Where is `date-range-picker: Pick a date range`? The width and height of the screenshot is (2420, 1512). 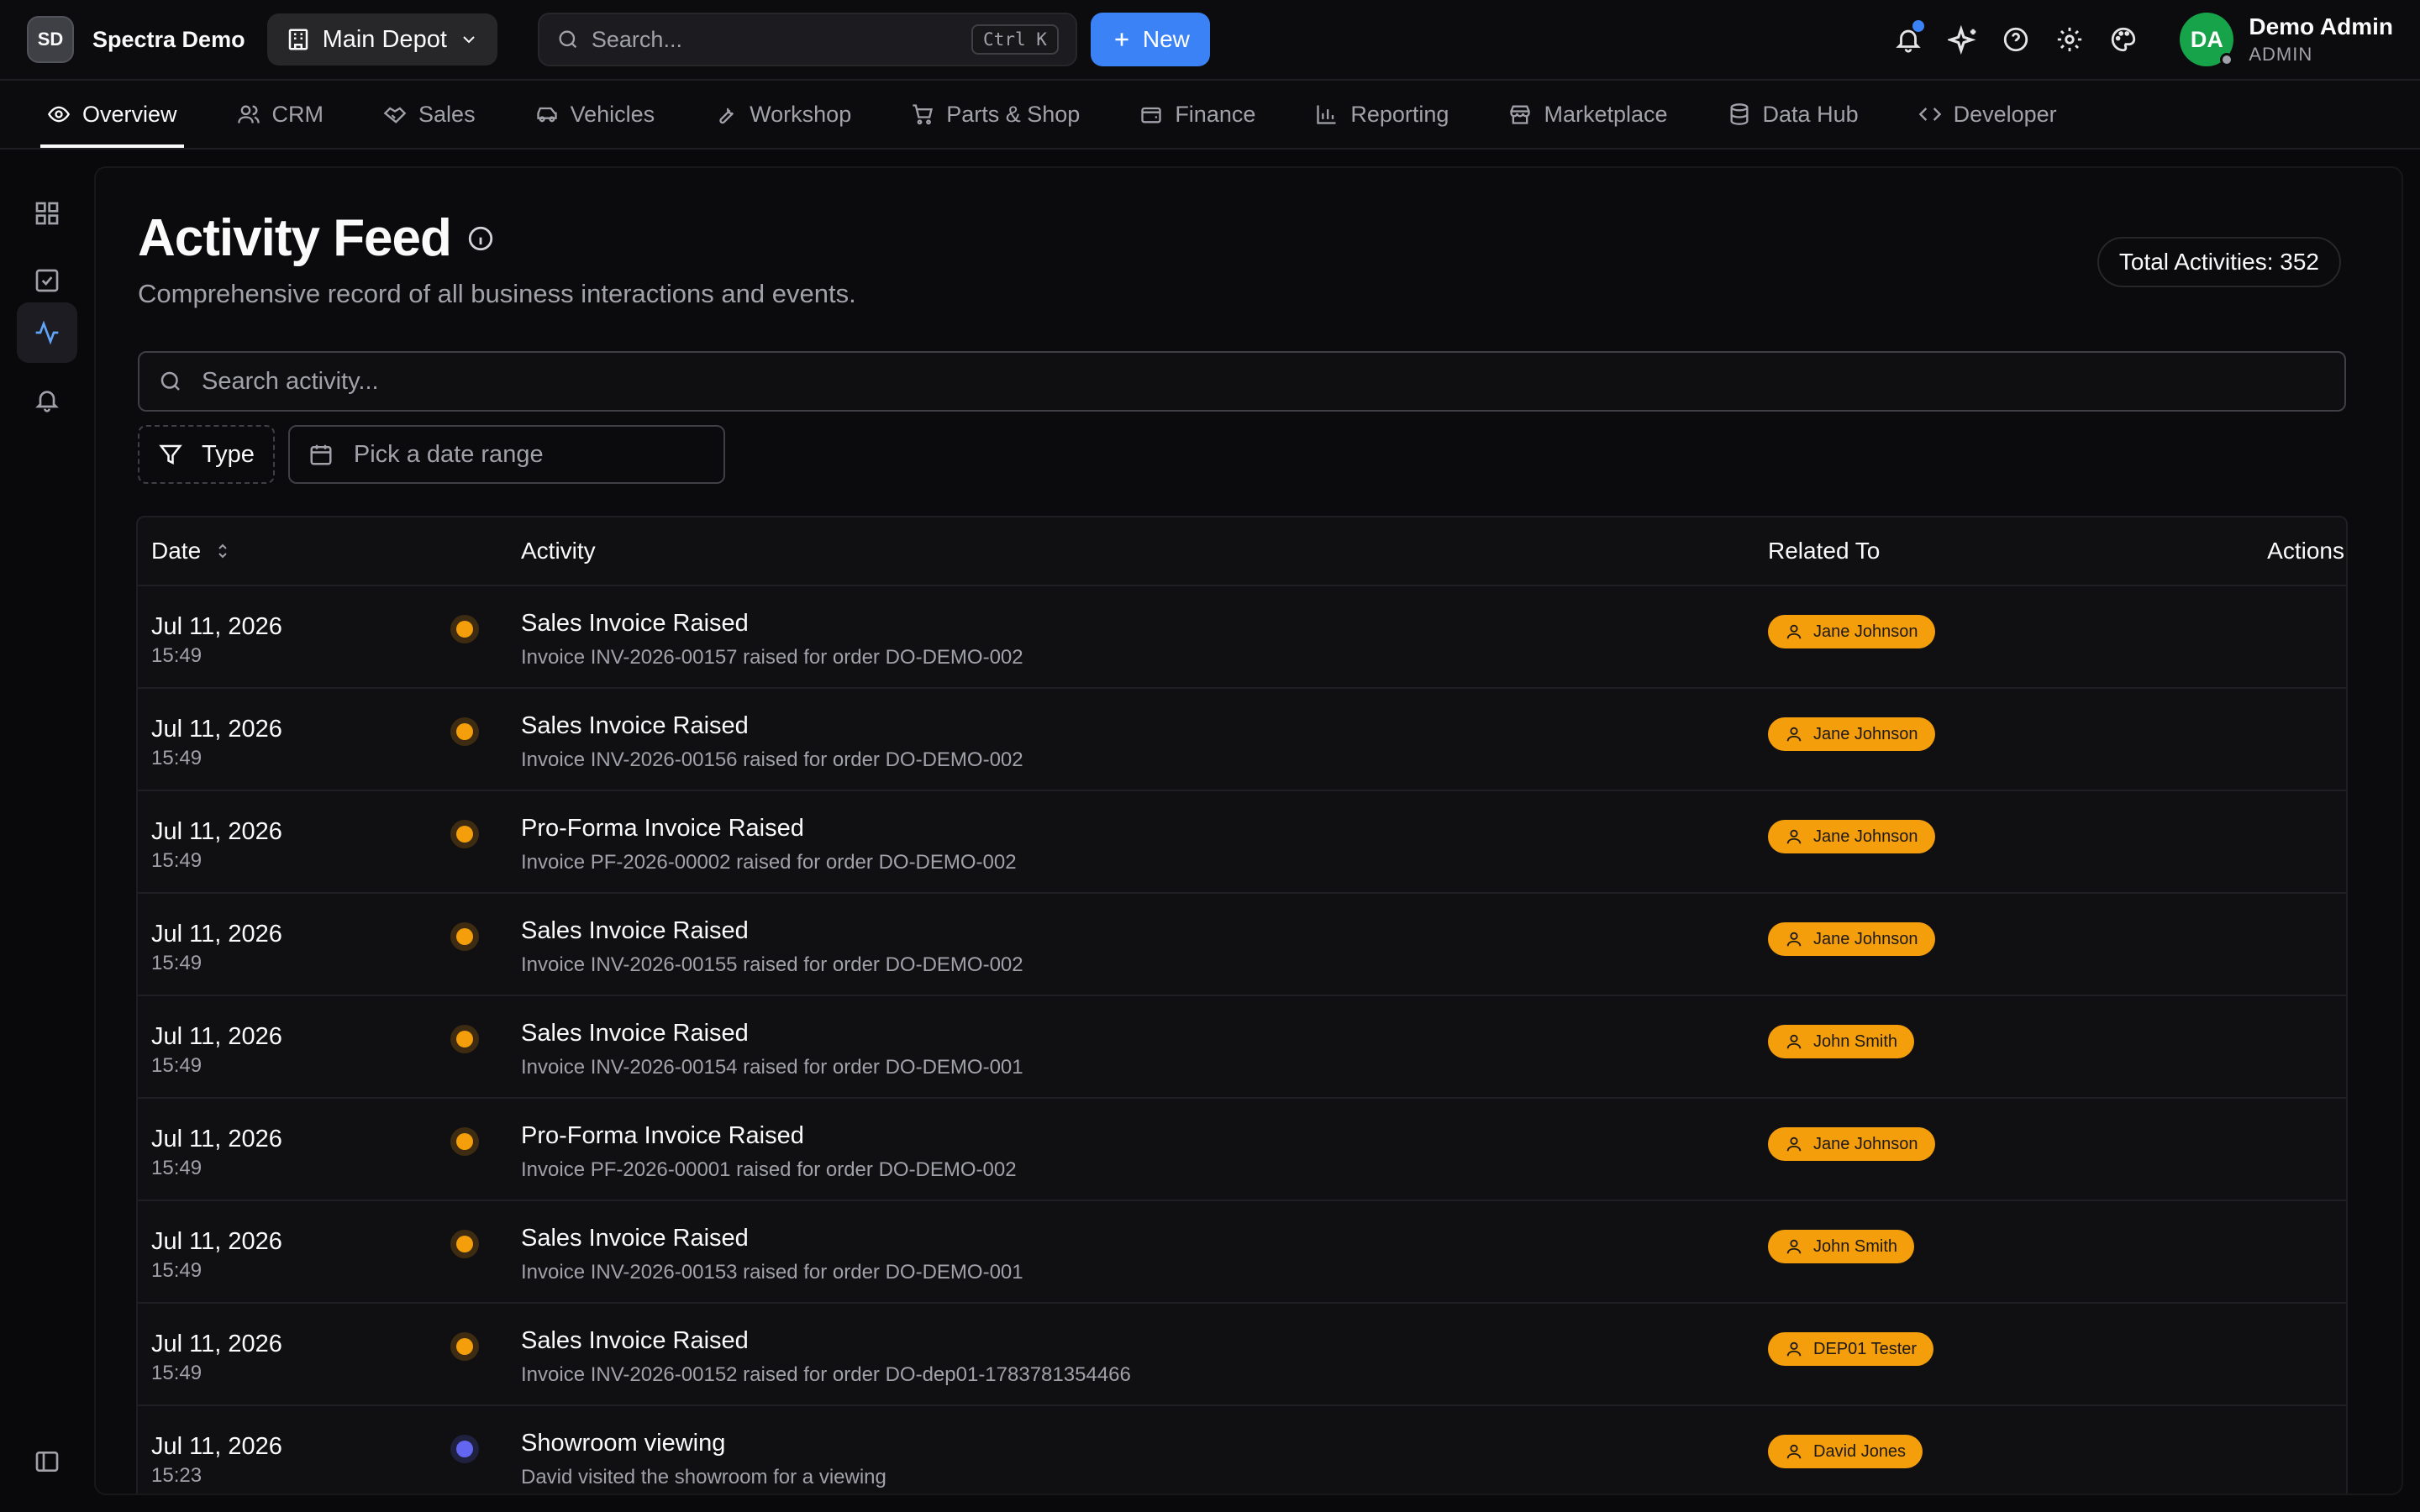
date-range-picker: Pick a date range is located at coordinates (506, 454).